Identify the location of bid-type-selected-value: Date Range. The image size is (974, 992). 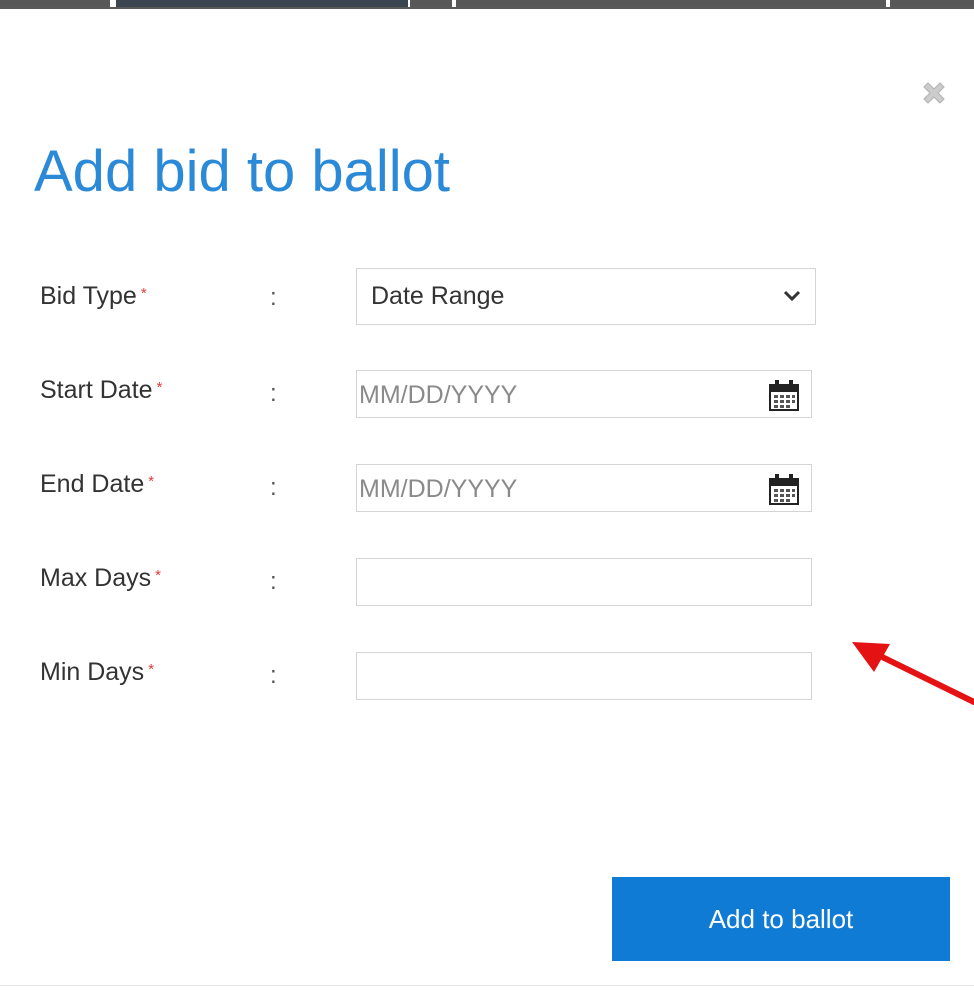
(438, 296).